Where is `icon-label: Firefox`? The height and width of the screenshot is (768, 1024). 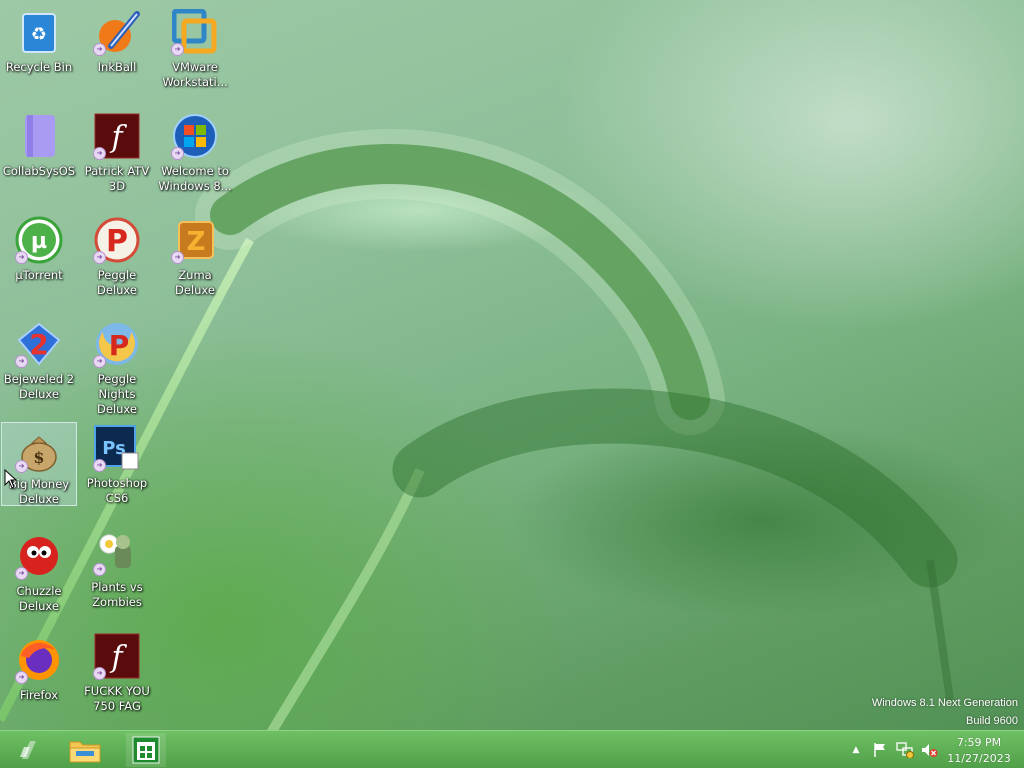 icon-label: Firefox is located at coordinates (39, 695).